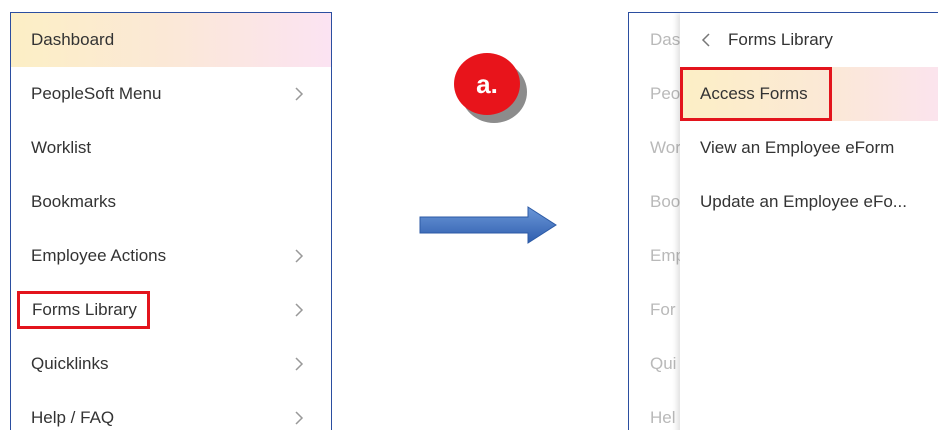 This screenshot has height=430, width=938. I want to click on submenu-header: Forms Library, so click(809, 40).